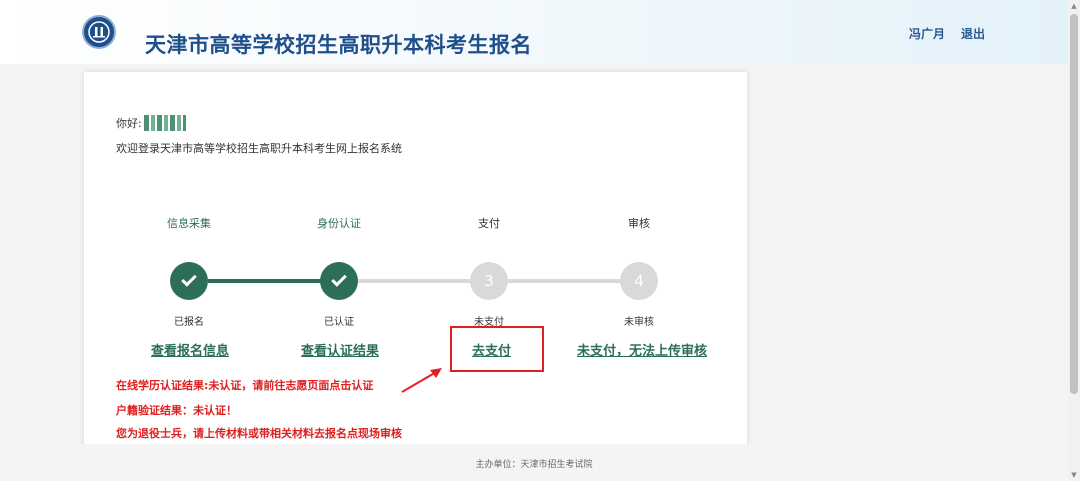 This screenshot has width=1080, height=481. What do you see at coordinates (339, 322) in the screenshot?
I see `step-status-identity: 已认证` at bounding box center [339, 322].